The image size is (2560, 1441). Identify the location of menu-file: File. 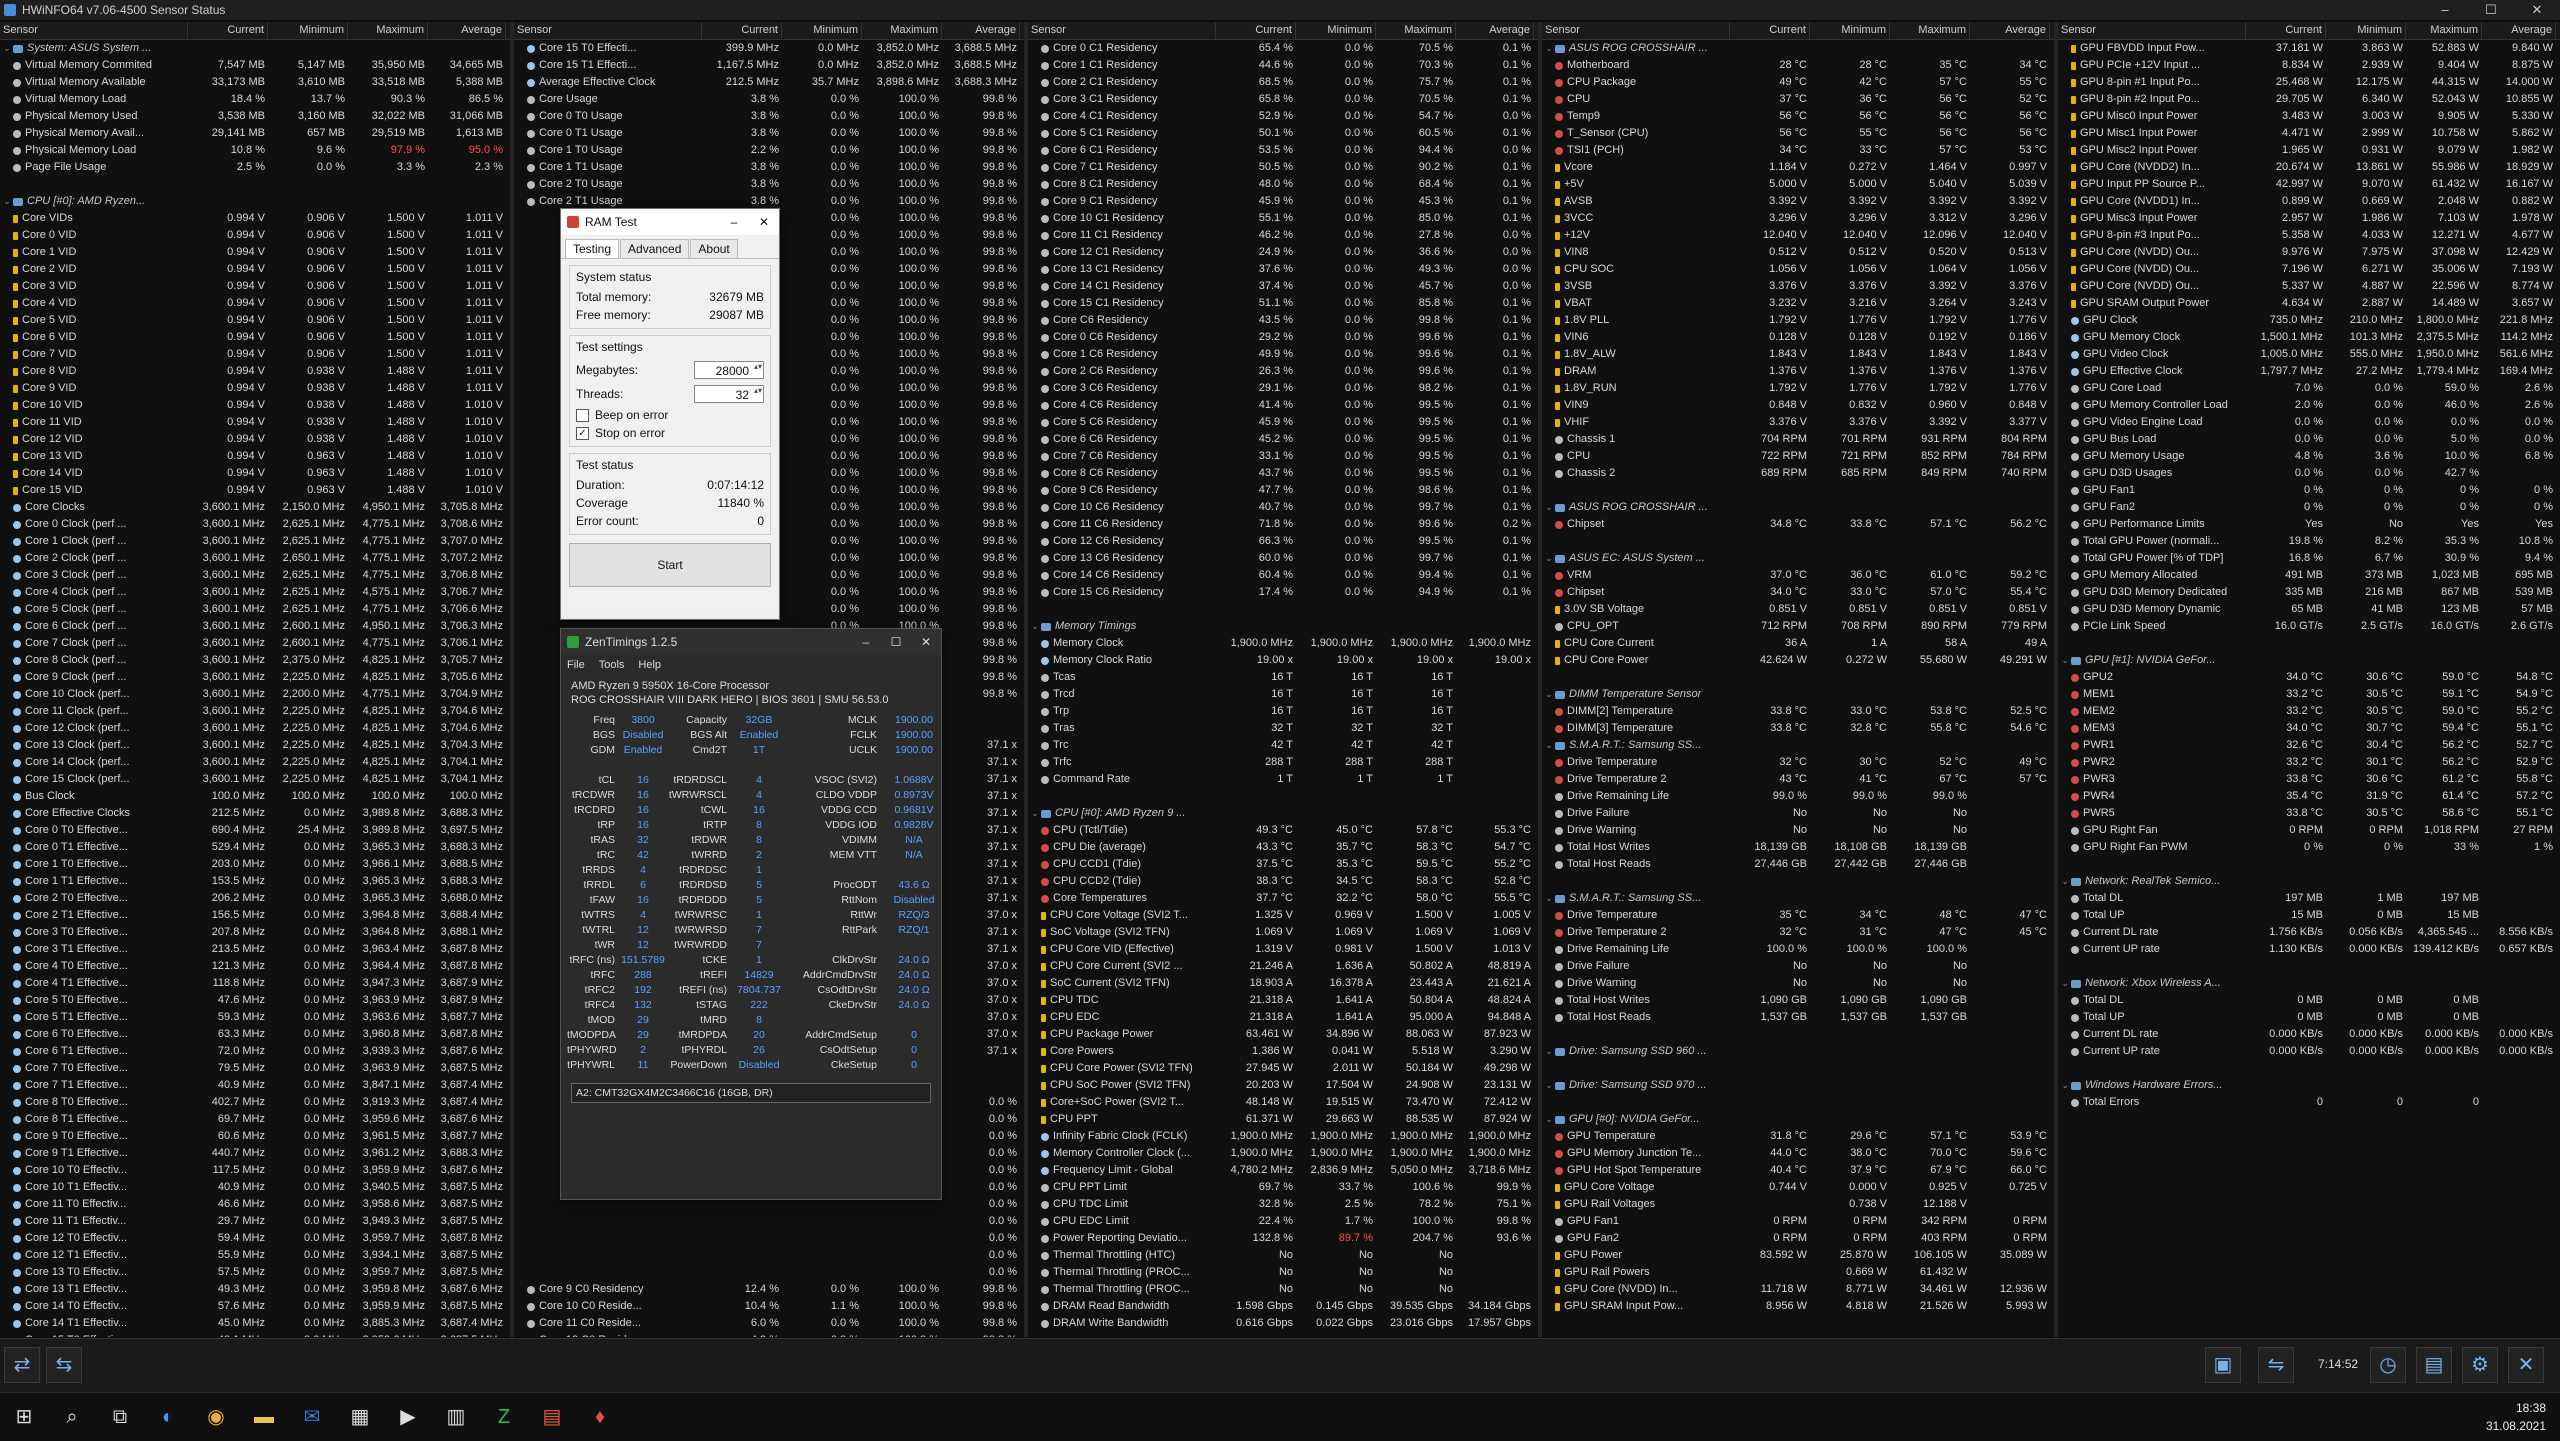
(576, 665).